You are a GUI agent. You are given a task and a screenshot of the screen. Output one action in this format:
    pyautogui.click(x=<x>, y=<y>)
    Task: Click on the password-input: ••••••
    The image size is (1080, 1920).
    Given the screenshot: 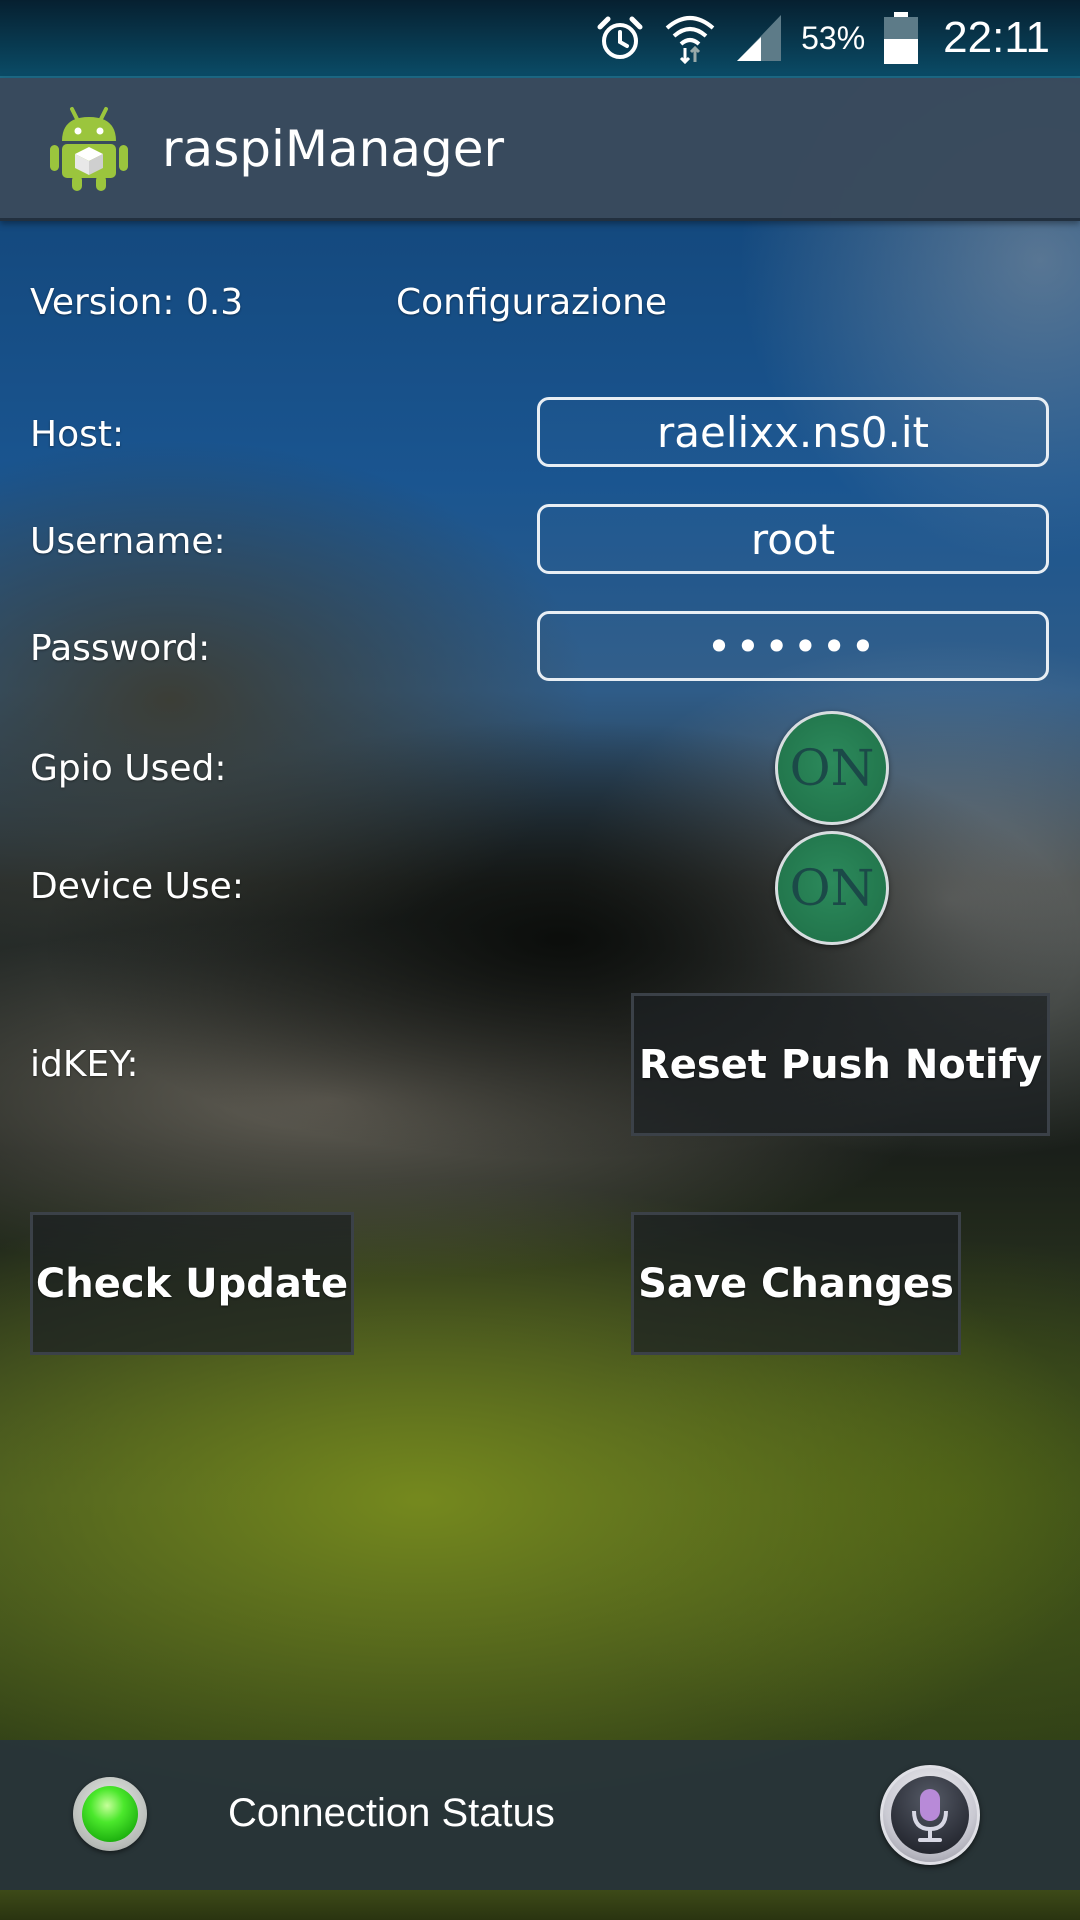 What is the action you would take?
    pyautogui.click(x=793, y=646)
    